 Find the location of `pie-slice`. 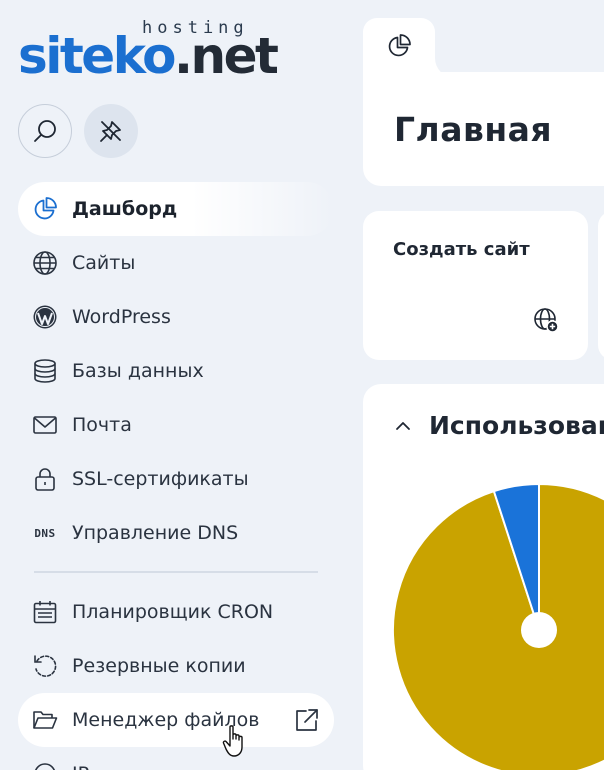

pie-slice is located at coordinates (498, 627).